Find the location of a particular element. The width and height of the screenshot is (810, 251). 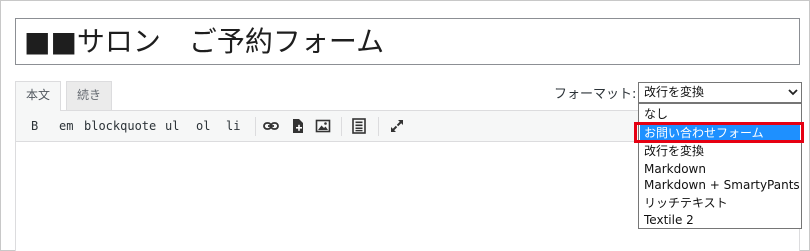

ul-button: ul is located at coordinates (172, 126).